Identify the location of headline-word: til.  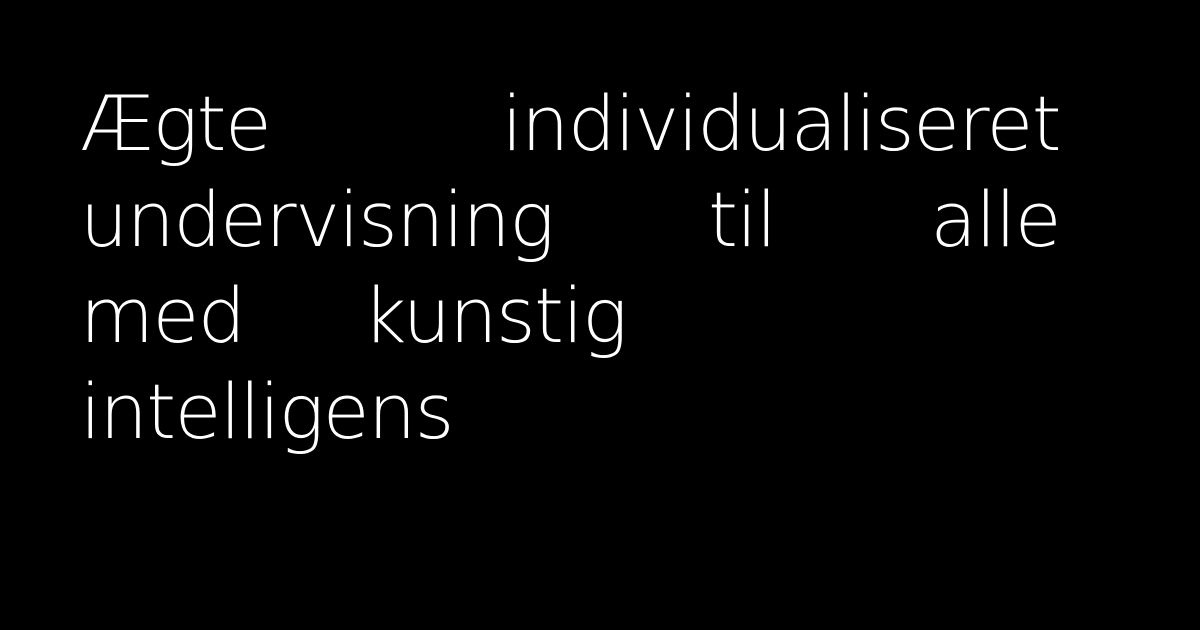
(742, 219).